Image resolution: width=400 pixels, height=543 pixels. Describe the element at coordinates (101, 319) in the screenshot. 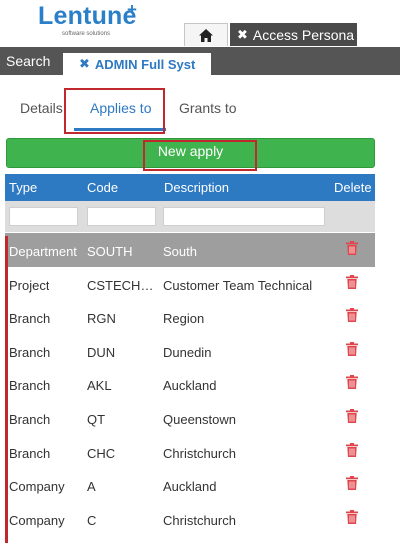

I see `cell-code: RGN` at that location.